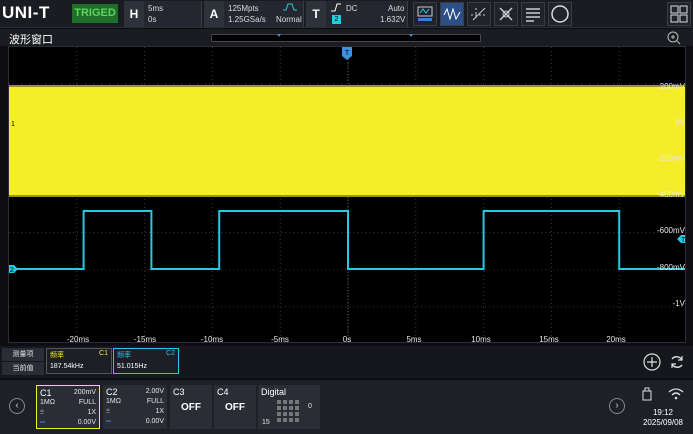  I want to click on chevron-right-icon: ›, so click(617, 405).